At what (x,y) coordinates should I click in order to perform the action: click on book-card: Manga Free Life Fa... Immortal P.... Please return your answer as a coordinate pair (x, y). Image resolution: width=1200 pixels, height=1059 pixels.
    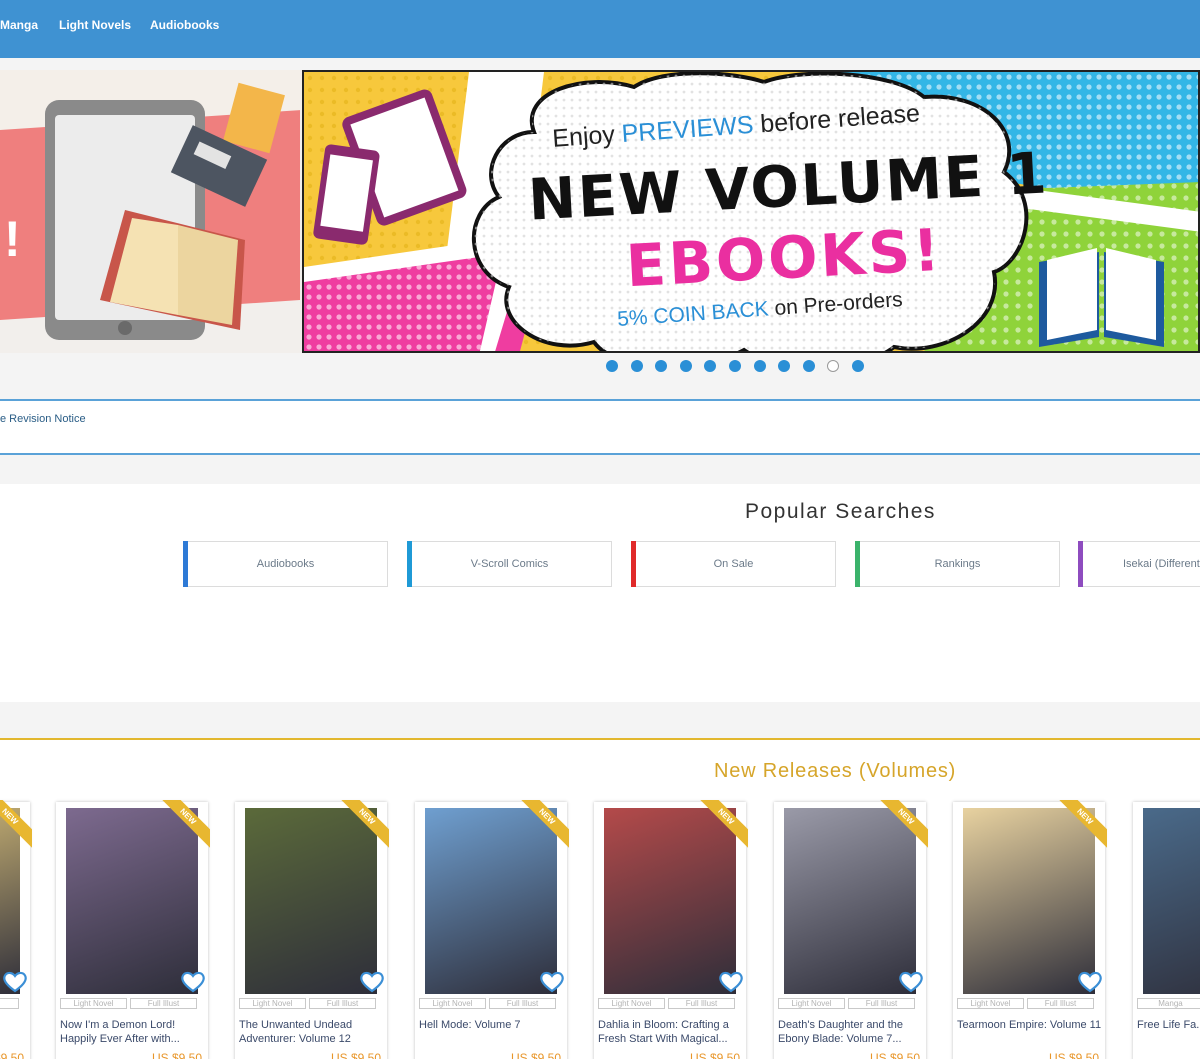
    Looking at the image, I should click on (1166, 930).